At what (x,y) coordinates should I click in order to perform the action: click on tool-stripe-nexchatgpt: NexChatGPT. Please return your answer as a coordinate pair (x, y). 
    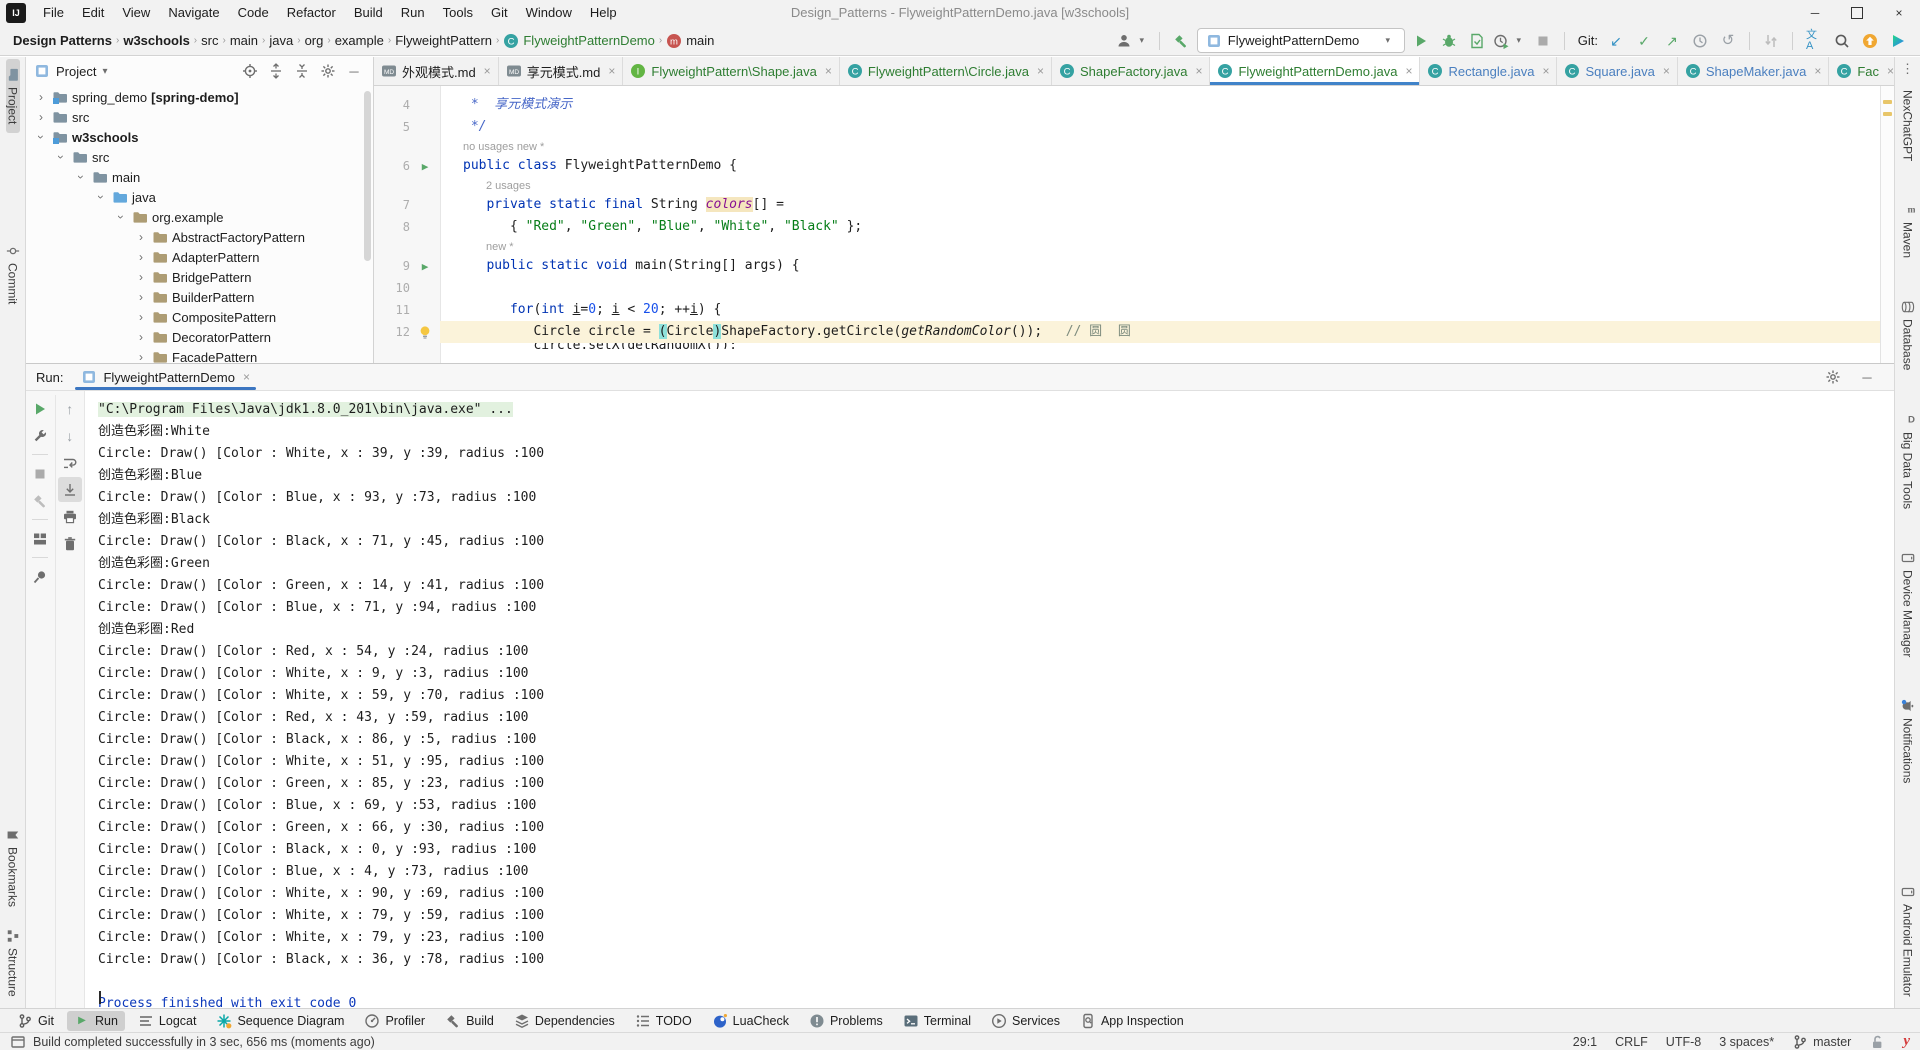
    Looking at the image, I should click on (1908, 125).